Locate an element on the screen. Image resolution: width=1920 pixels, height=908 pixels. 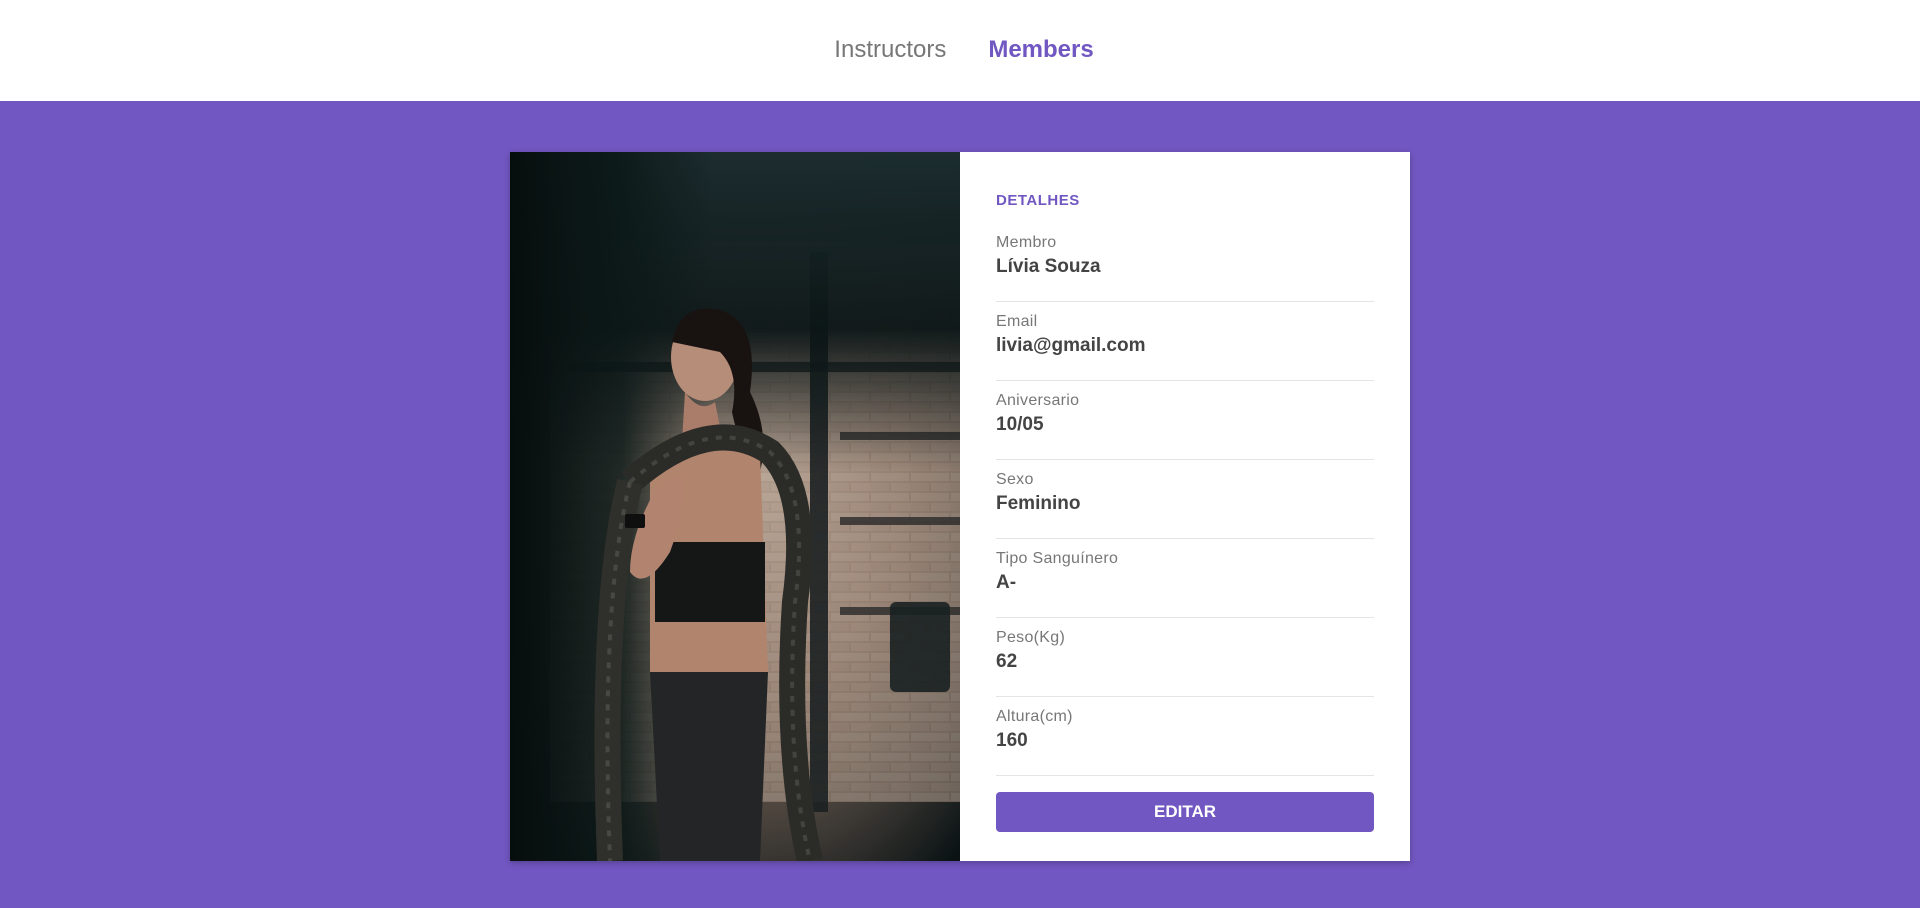
field-aniversario: Aniversario 10/05 is located at coordinates (1185, 420).